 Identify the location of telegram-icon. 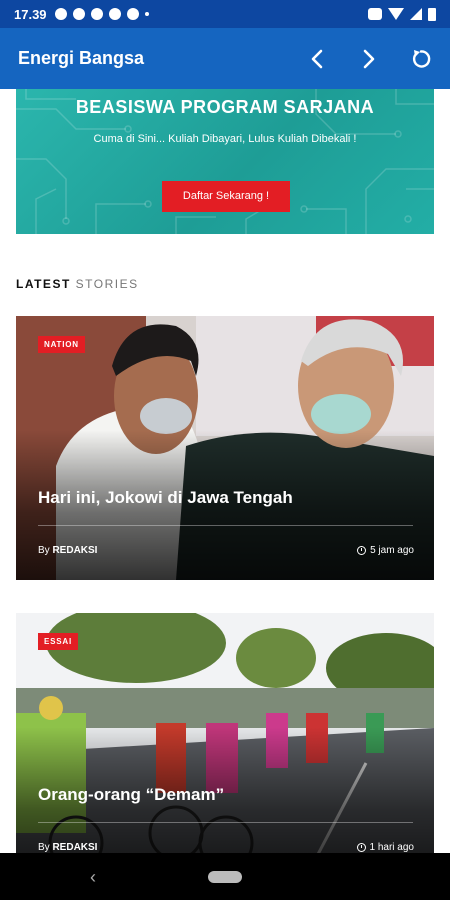
(60, 14).